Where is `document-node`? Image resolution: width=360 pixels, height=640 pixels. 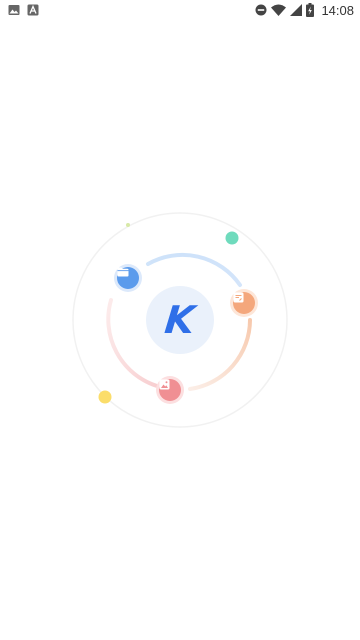 document-node is located at coordinates (244, 303).